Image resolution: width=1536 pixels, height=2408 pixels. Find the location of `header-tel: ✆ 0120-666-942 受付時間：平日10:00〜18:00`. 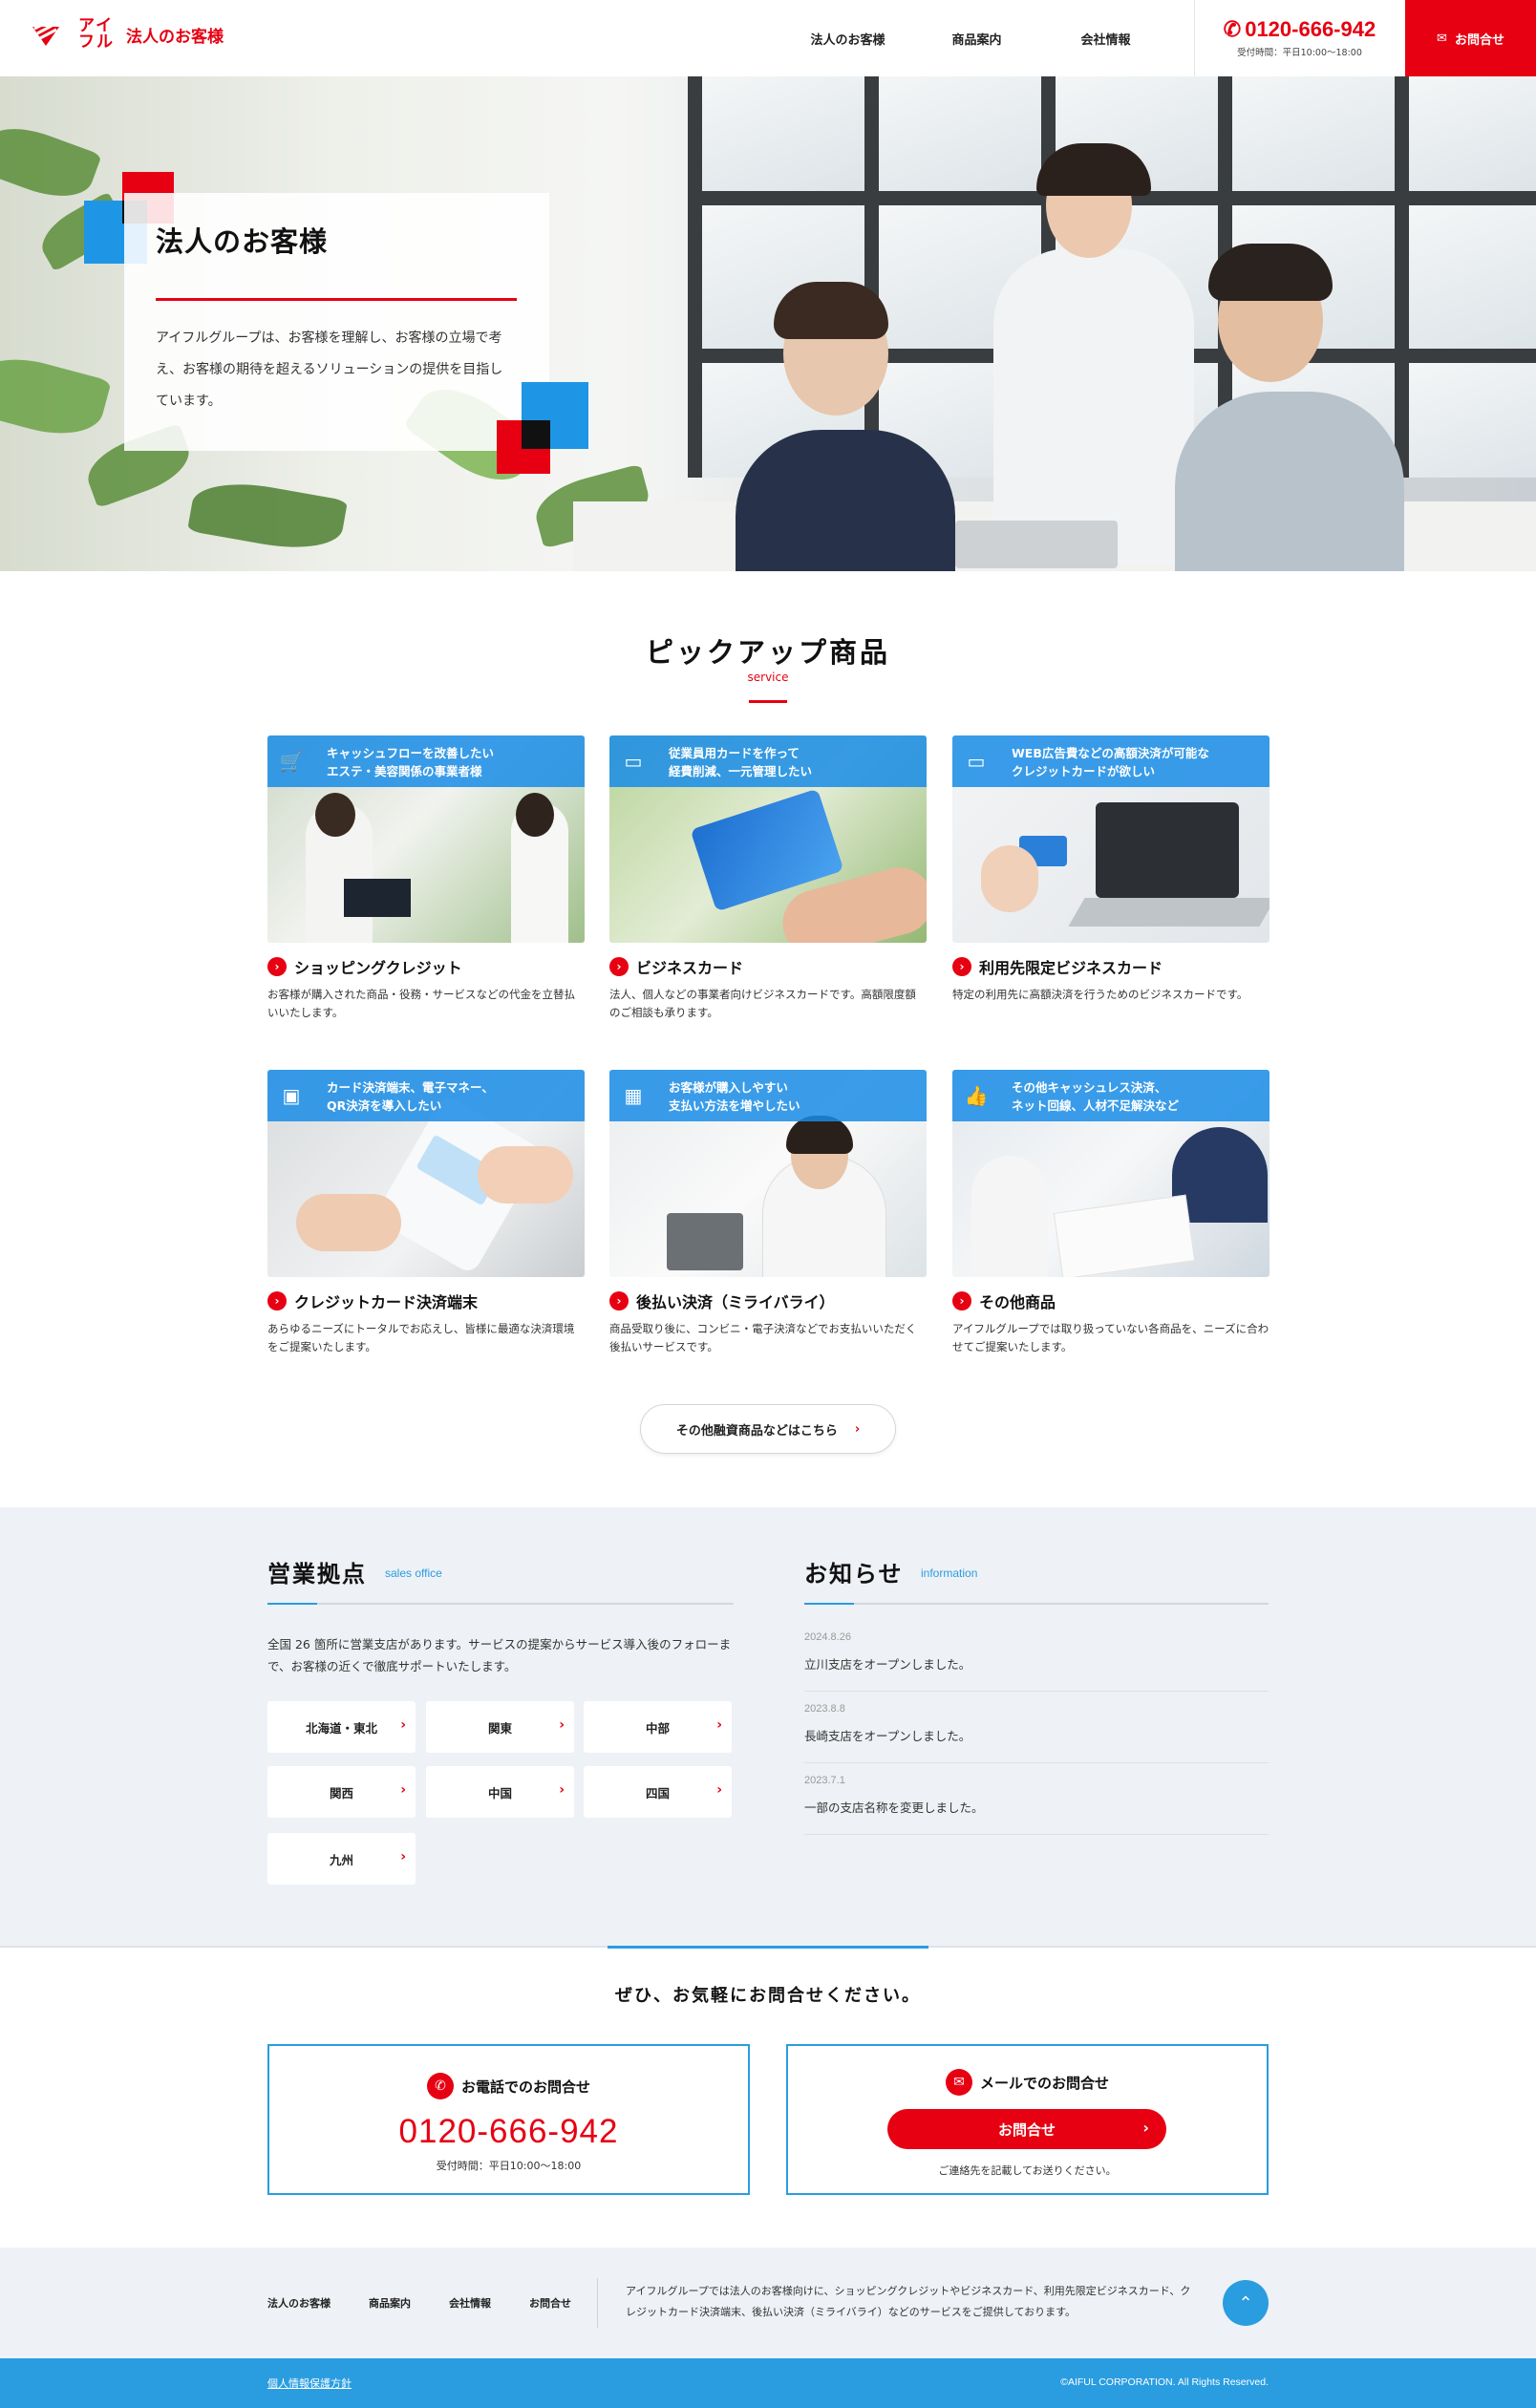

header-tel: ✆ 0120-666-942 受付時間：平日10:00〜18:00 is located at coordinates (1299, 38).